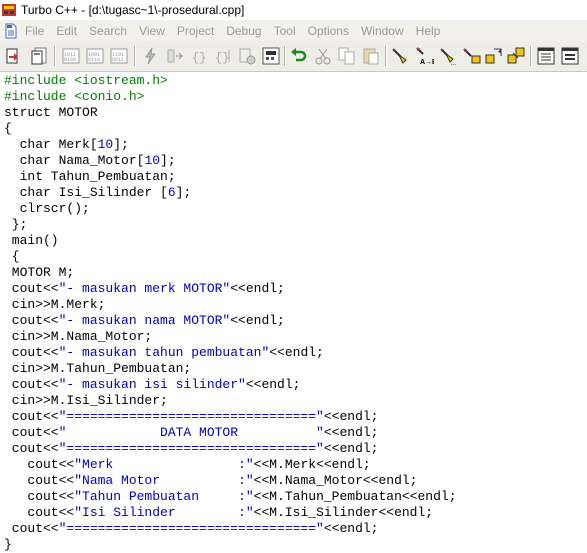  I want to click on code-line: struct MOTOR, so click(51, 113).